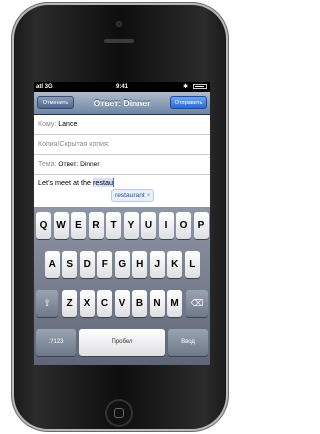 The width and height of the screenshot is (320, 434). I want to click on subject-label: Тема:, so click(47, 164).